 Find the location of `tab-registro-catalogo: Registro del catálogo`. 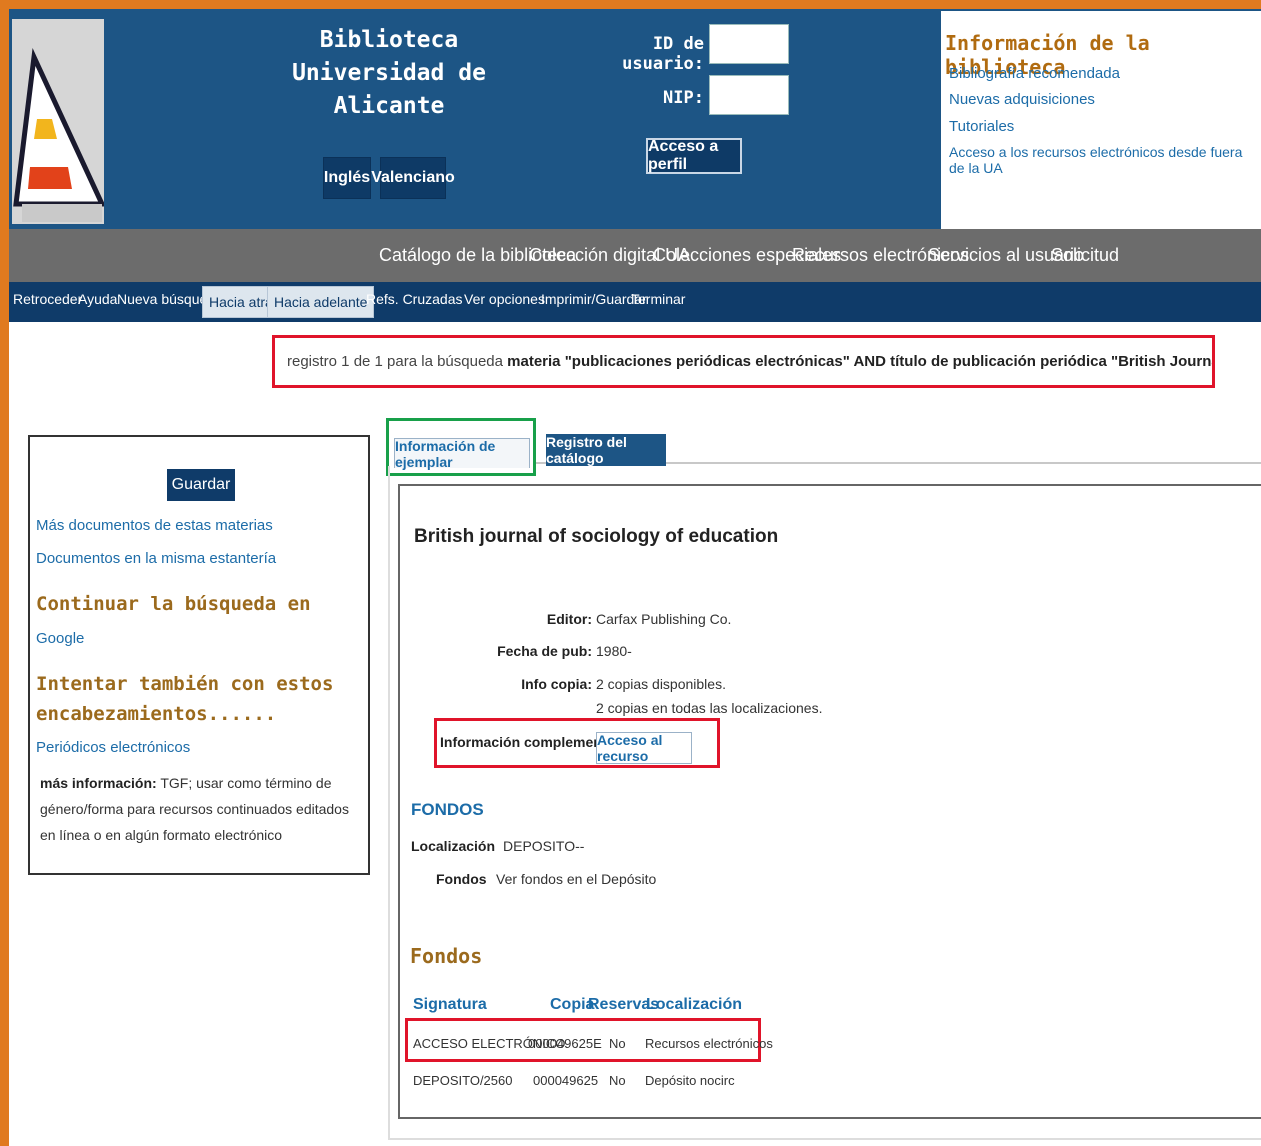

tab-registro-catalogo: Registro del catálogo is located at coordinates (606, 450).